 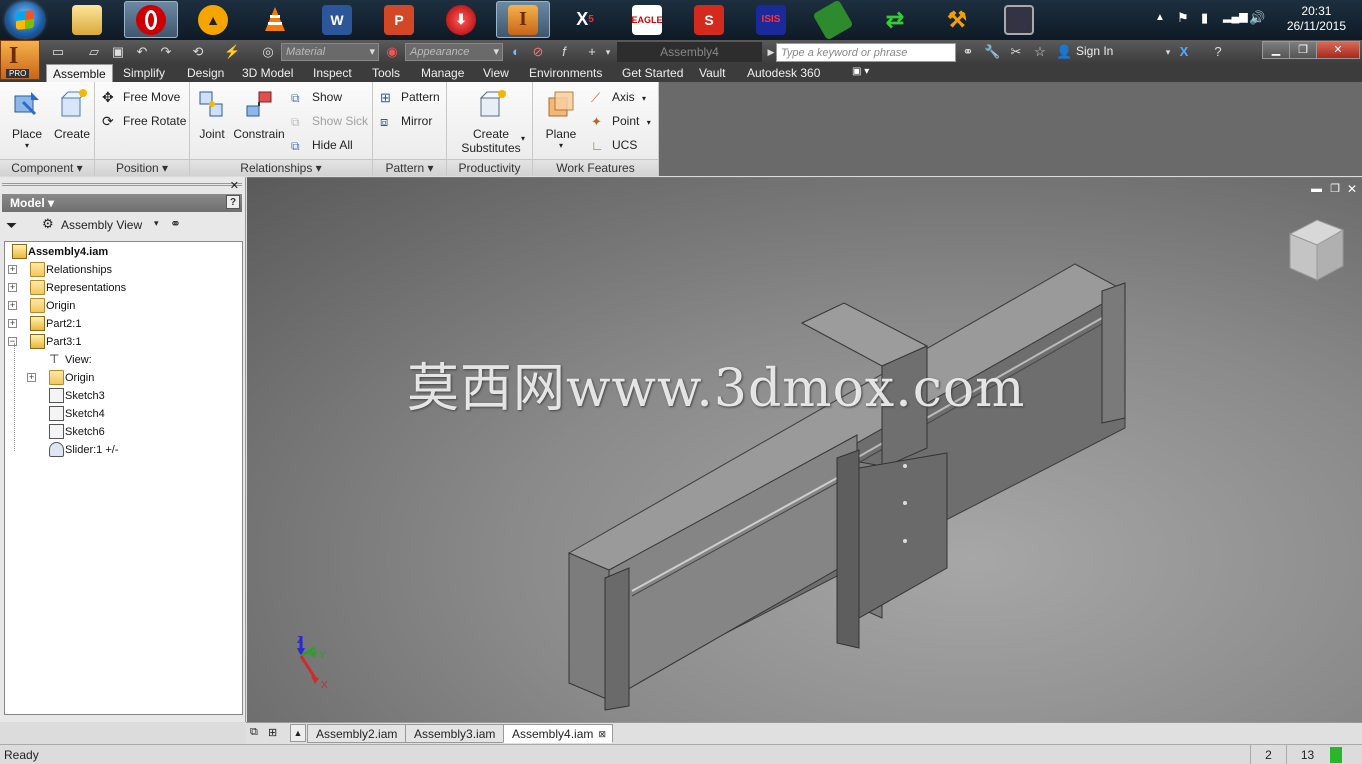 I want to click on undo-icon: ↶, so click(x=142, y=52).